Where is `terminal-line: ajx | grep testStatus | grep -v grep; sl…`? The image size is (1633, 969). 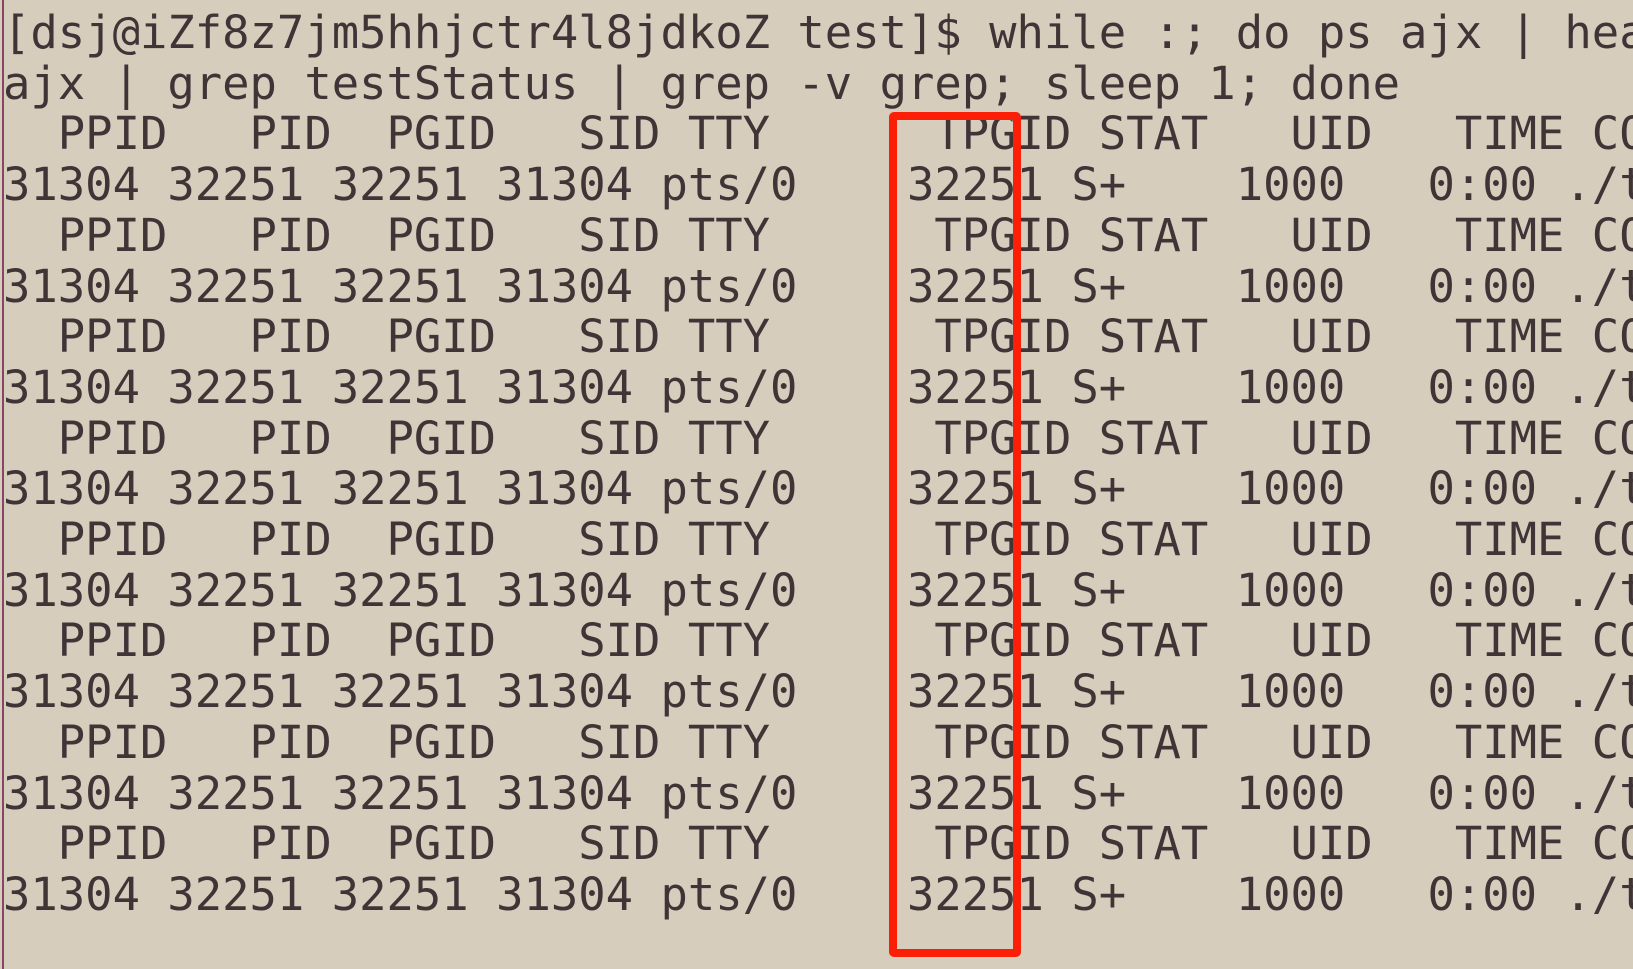
terminal-line: ajx | grep testStatus | grep -v grep; sl… is located at coordinates (702, 83).